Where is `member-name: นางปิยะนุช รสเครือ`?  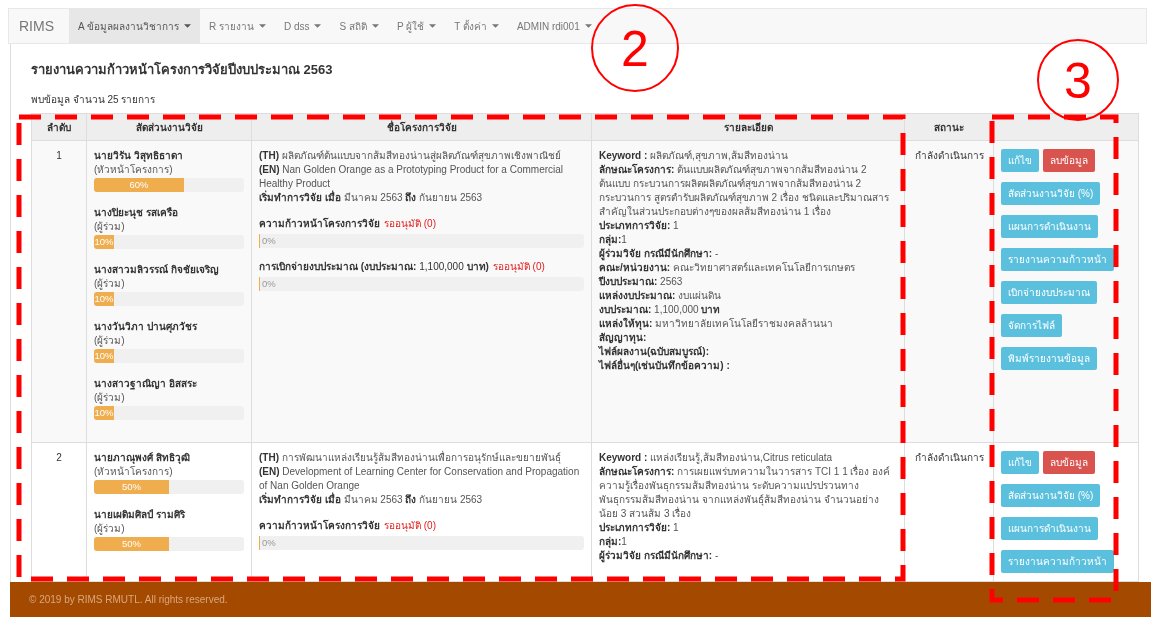
member-name: นางปิยะนุช รสเครือ is located at coordinates (136, 213).